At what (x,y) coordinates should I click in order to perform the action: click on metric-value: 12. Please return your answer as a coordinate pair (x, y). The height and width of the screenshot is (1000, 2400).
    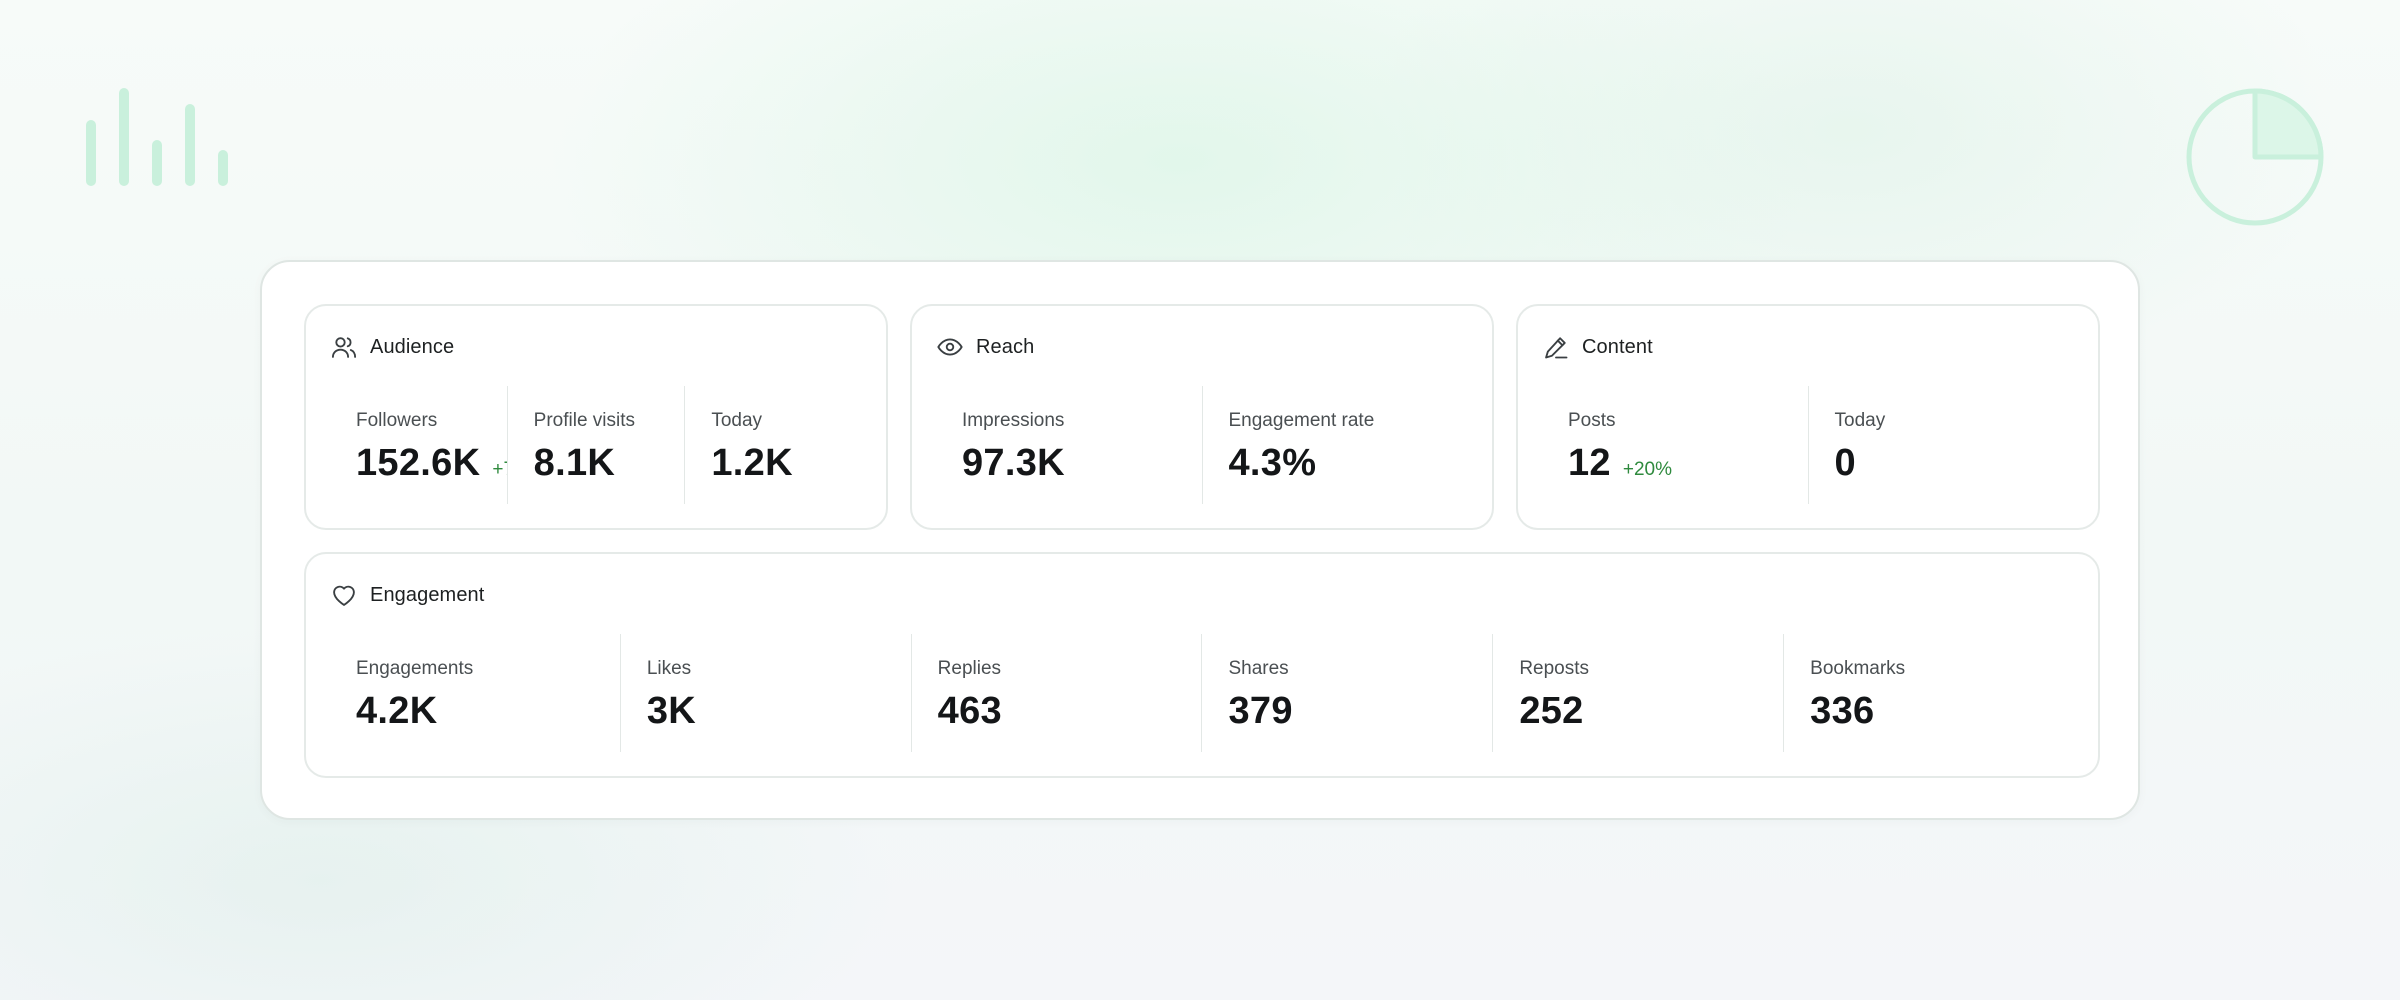
    Looking at the image, I should click on (1589, 463).